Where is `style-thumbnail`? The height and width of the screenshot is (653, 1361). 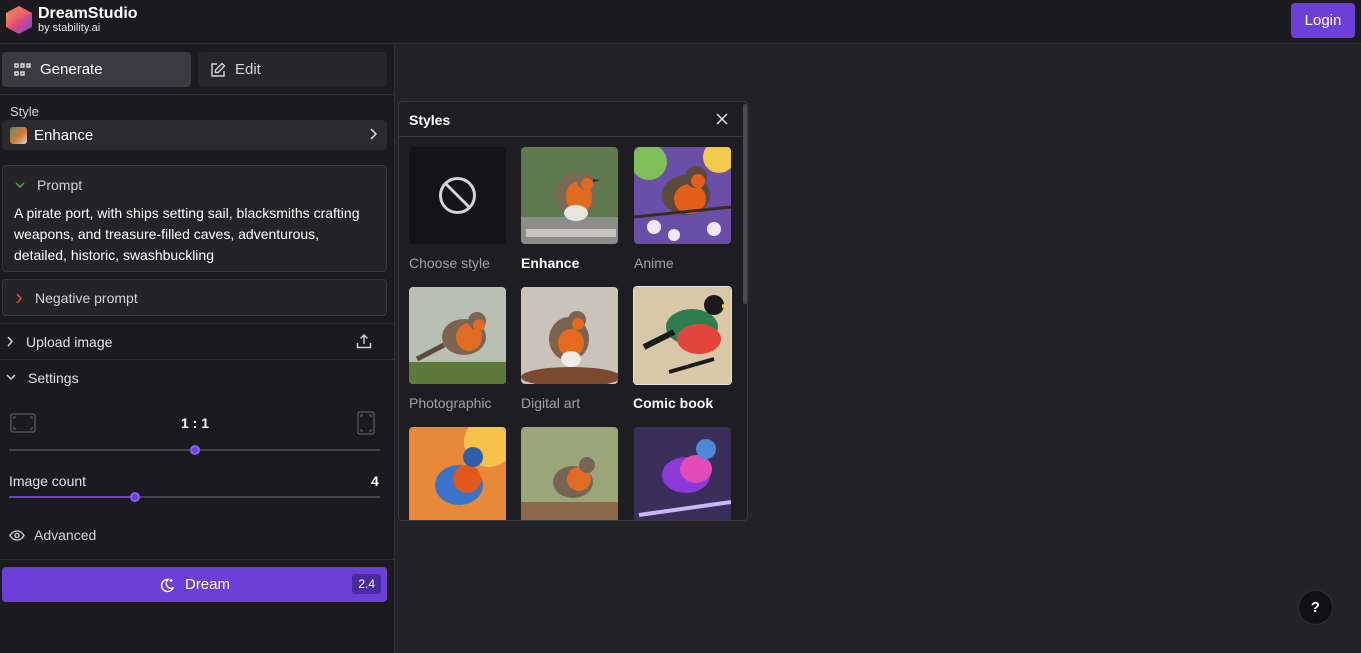 style-thumbnail is located at coordinates (18, 135).